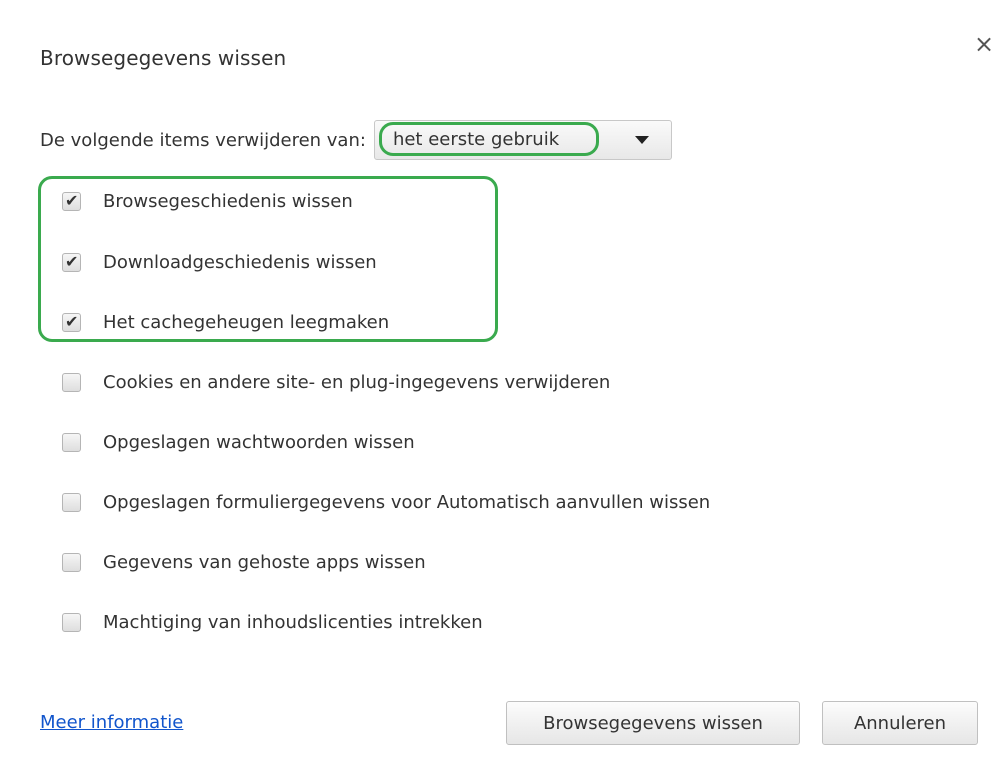 The height and width of the screenshot is (767, 1000). I want to click on option-download-history: ✔ Downloadgeschiedenis wissen, so click(219, 262).